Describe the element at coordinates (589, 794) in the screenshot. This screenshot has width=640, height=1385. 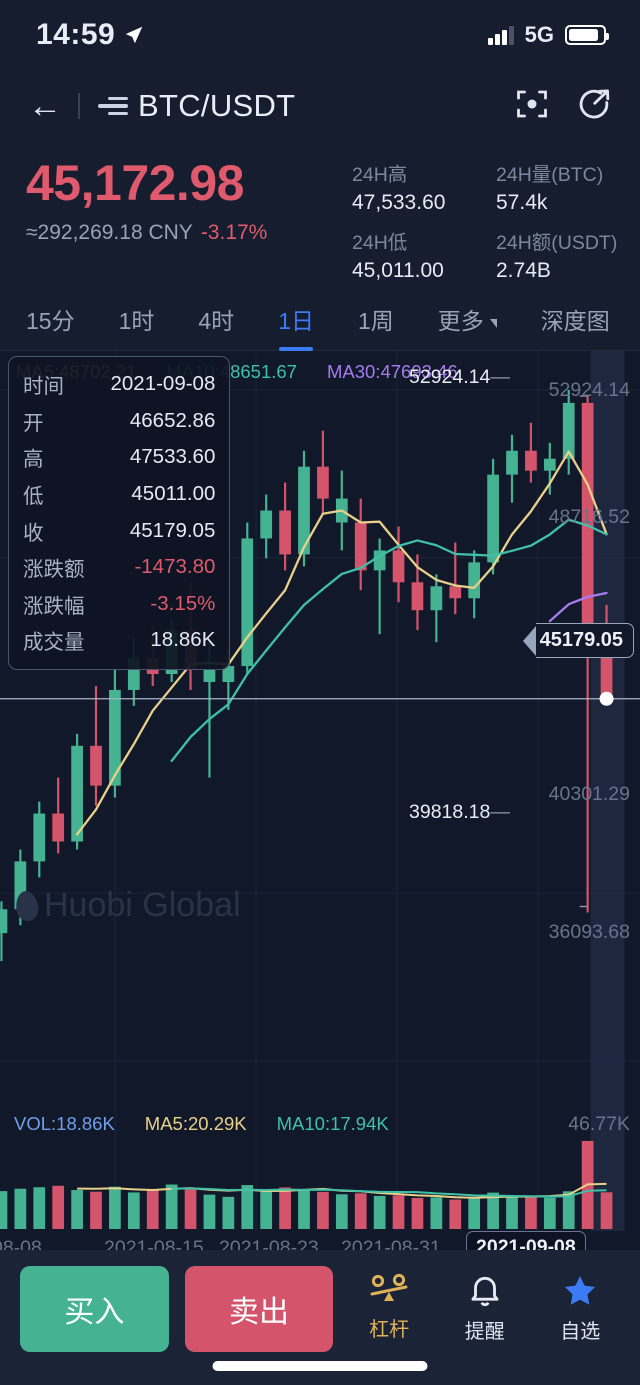
I see `price-axis-tick: 40301.29` at that location.